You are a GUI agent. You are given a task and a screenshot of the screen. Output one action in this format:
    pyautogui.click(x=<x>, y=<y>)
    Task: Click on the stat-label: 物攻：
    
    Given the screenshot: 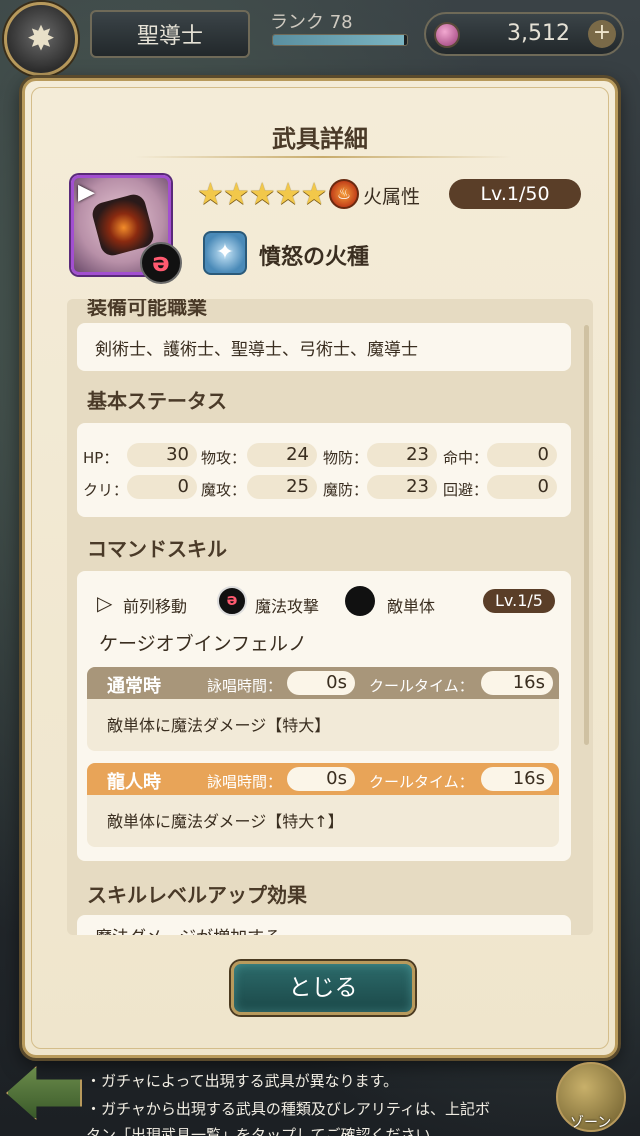 What is the action you would take?
    pyautogui.click(x=224, y=458)
    